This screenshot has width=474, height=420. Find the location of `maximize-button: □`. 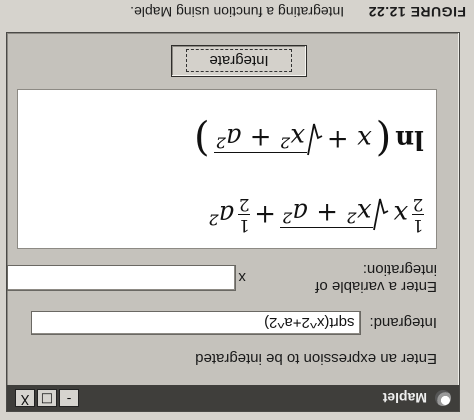

maximize-button: □ is located at coordinates (47, 398).